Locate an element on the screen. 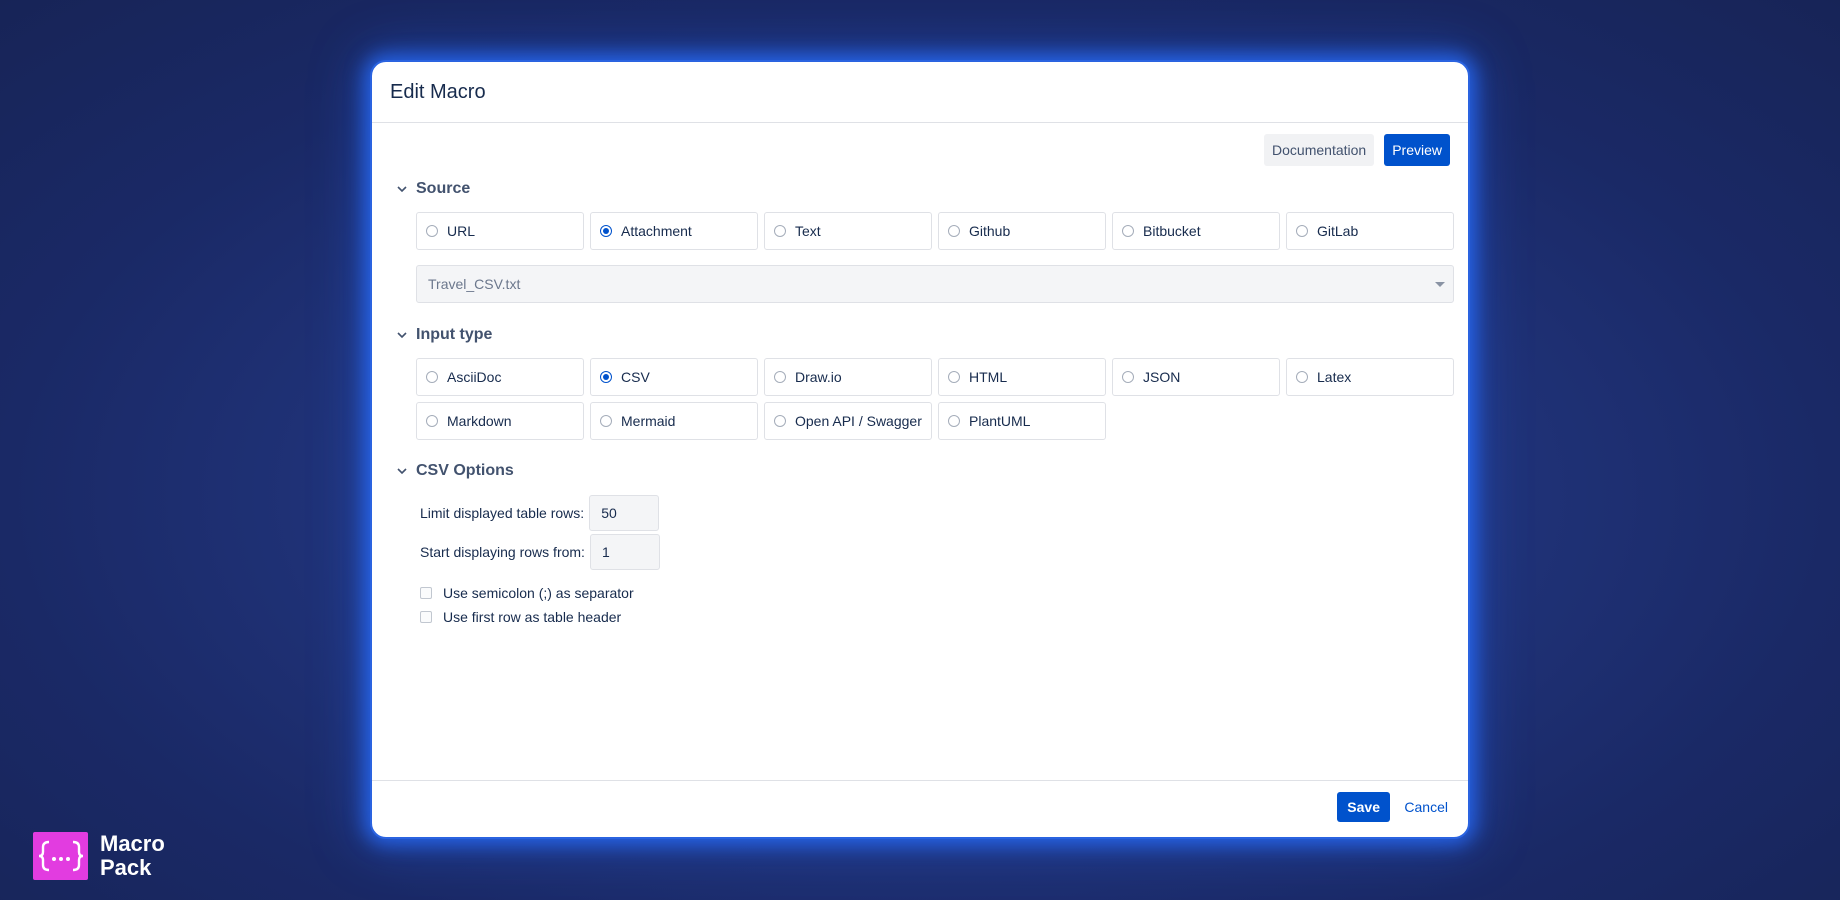 This screenshot has width=1840, height=900. option-label: PlantUML is located at coordinates (1000, 421).